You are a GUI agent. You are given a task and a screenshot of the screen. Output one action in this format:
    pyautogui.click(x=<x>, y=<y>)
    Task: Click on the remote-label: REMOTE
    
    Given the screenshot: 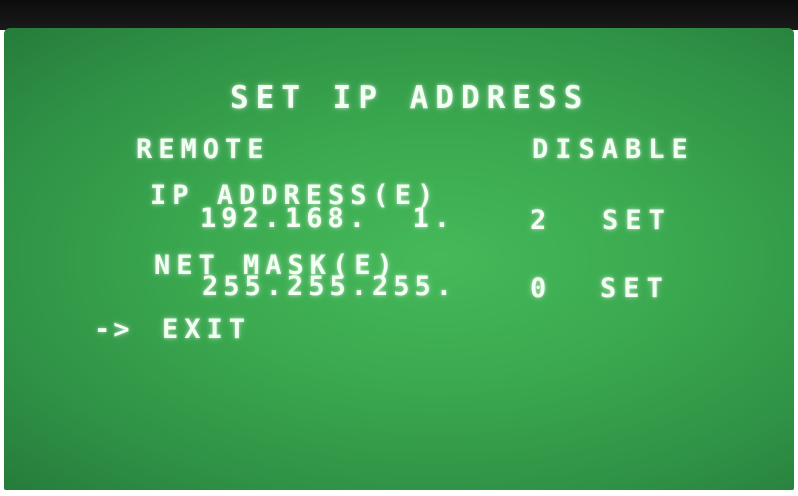 What is the action you would take?
    pyautogui.click(x=203, y=149)
    